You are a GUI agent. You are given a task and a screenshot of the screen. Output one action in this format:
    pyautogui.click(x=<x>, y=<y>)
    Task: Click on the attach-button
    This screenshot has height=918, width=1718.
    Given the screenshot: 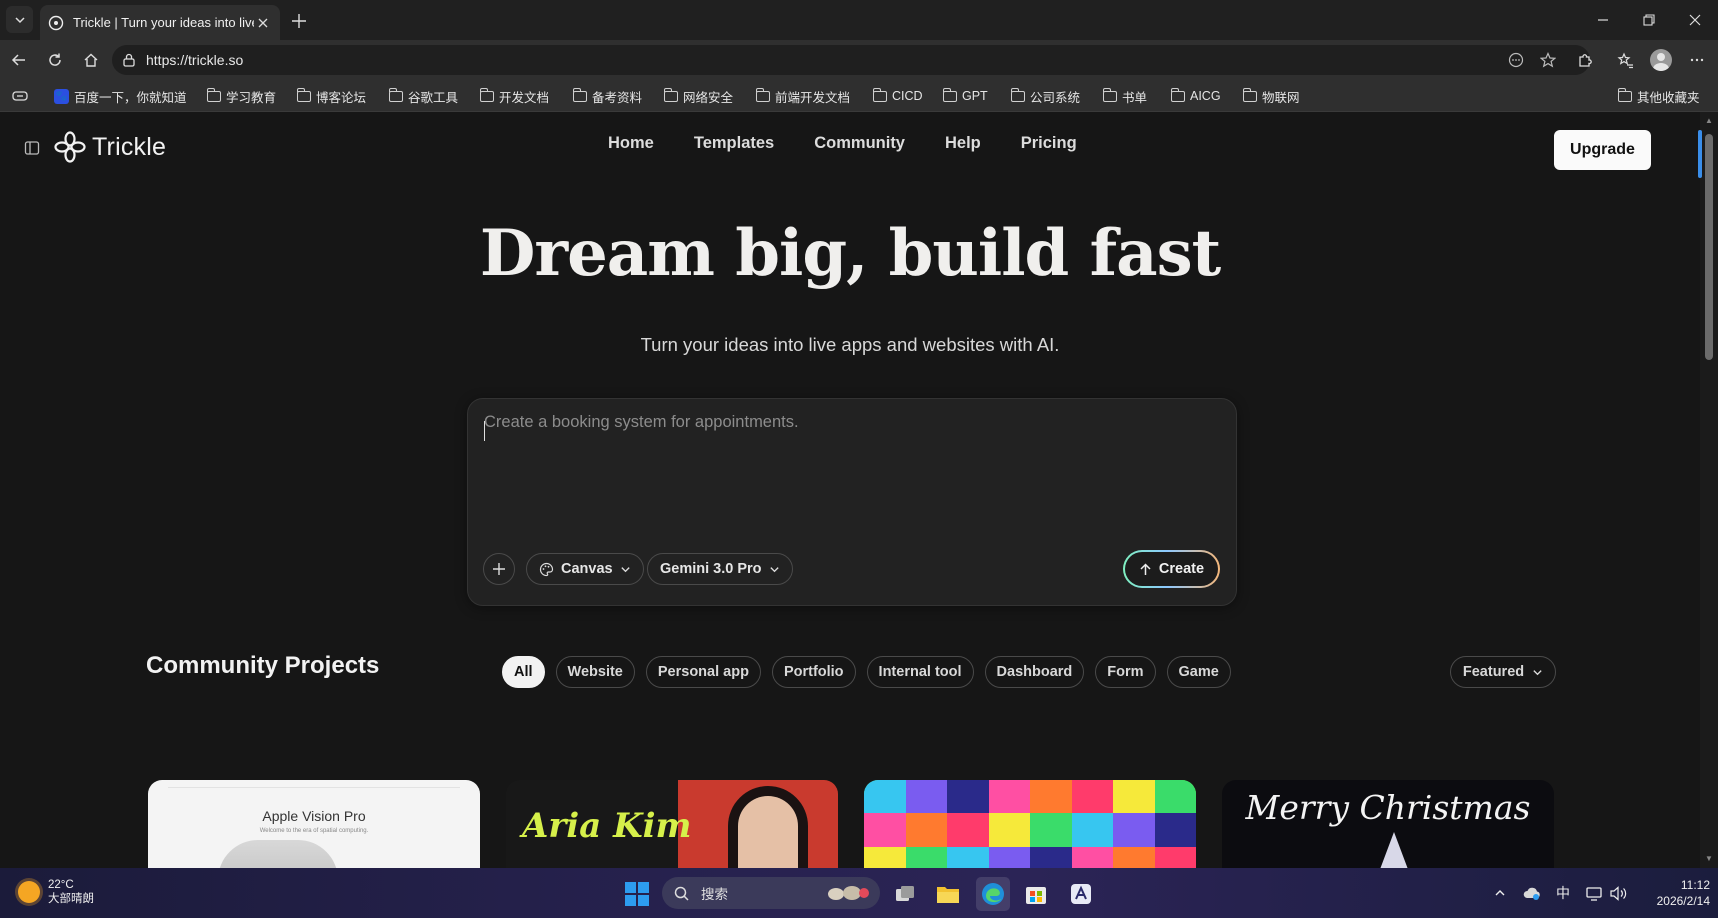 What is the action you would take?
    pyautogui.click(x=499, y=569)
    